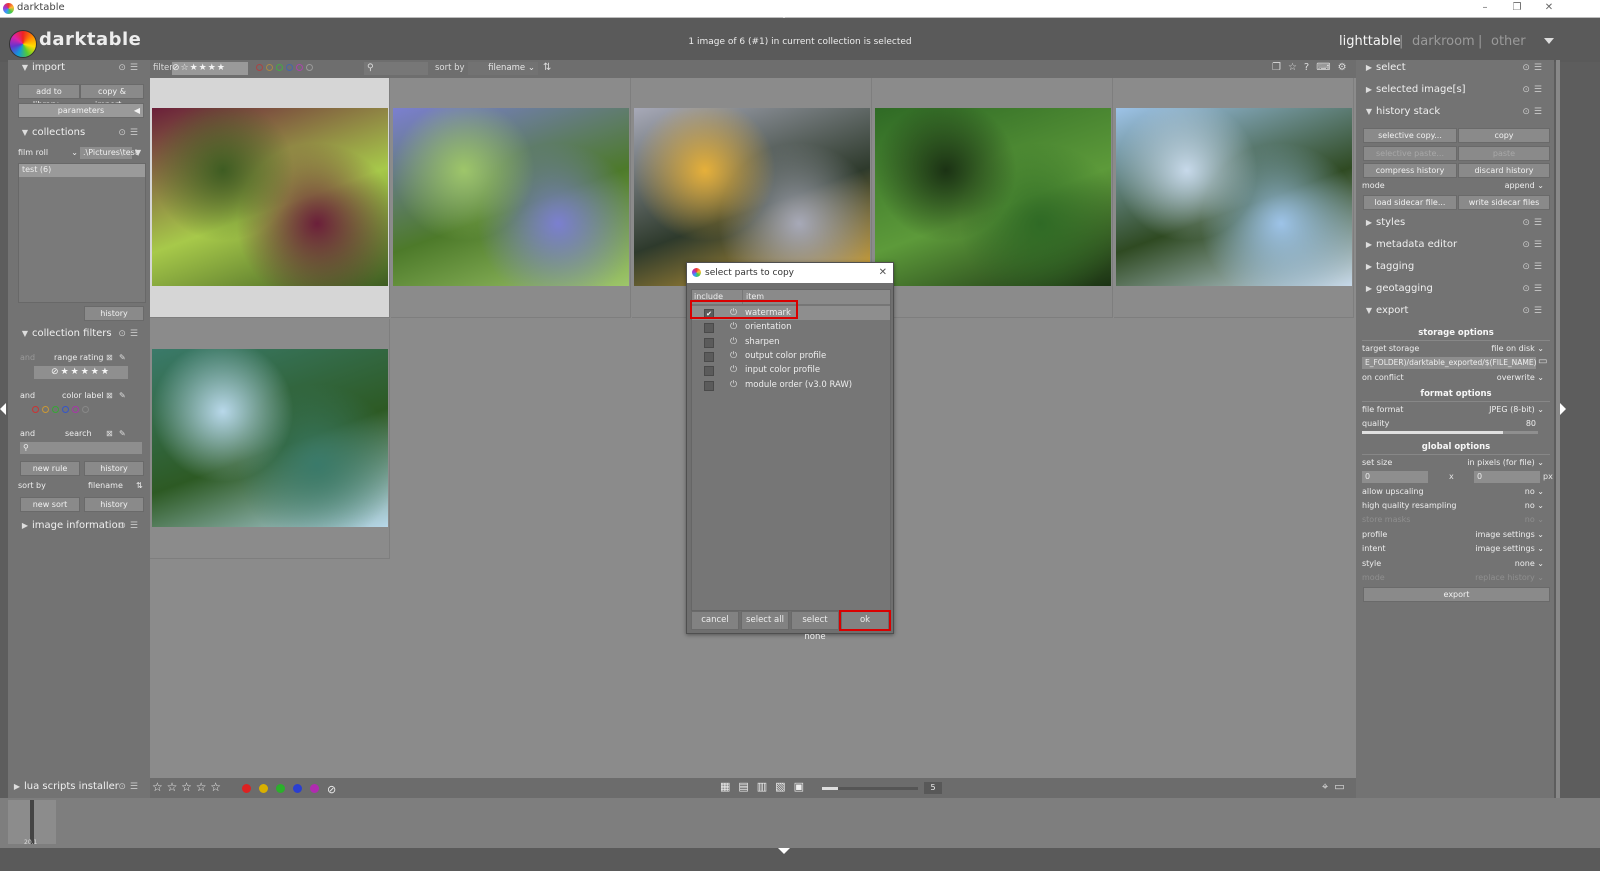 The width and height of the screenshot is (1600, 871). I want to click on sort-value: filename, so click(105, 486).